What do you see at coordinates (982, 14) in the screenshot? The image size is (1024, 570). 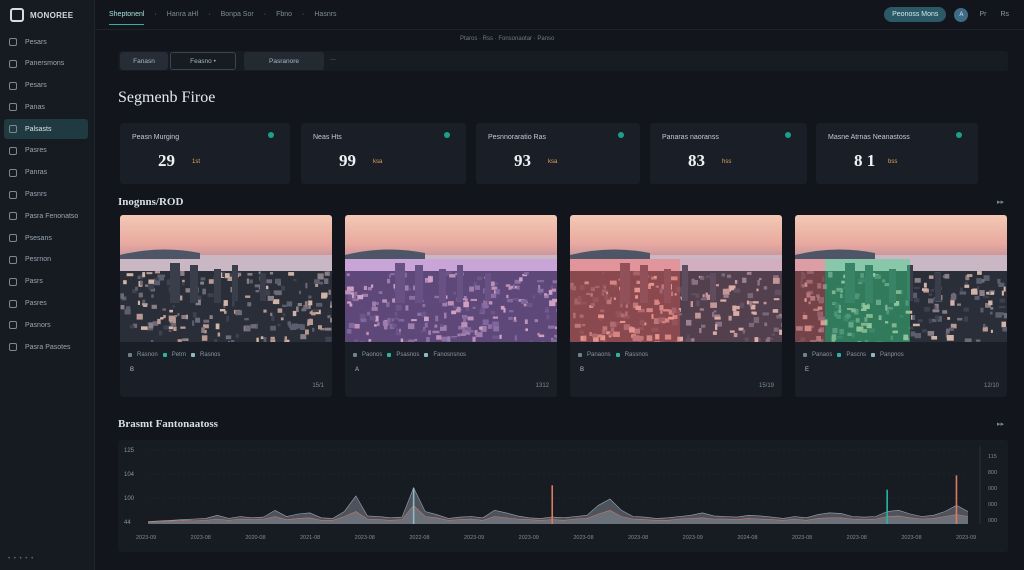 I see `top-icon-button-1: Pr` at bounding box center [982, 14].